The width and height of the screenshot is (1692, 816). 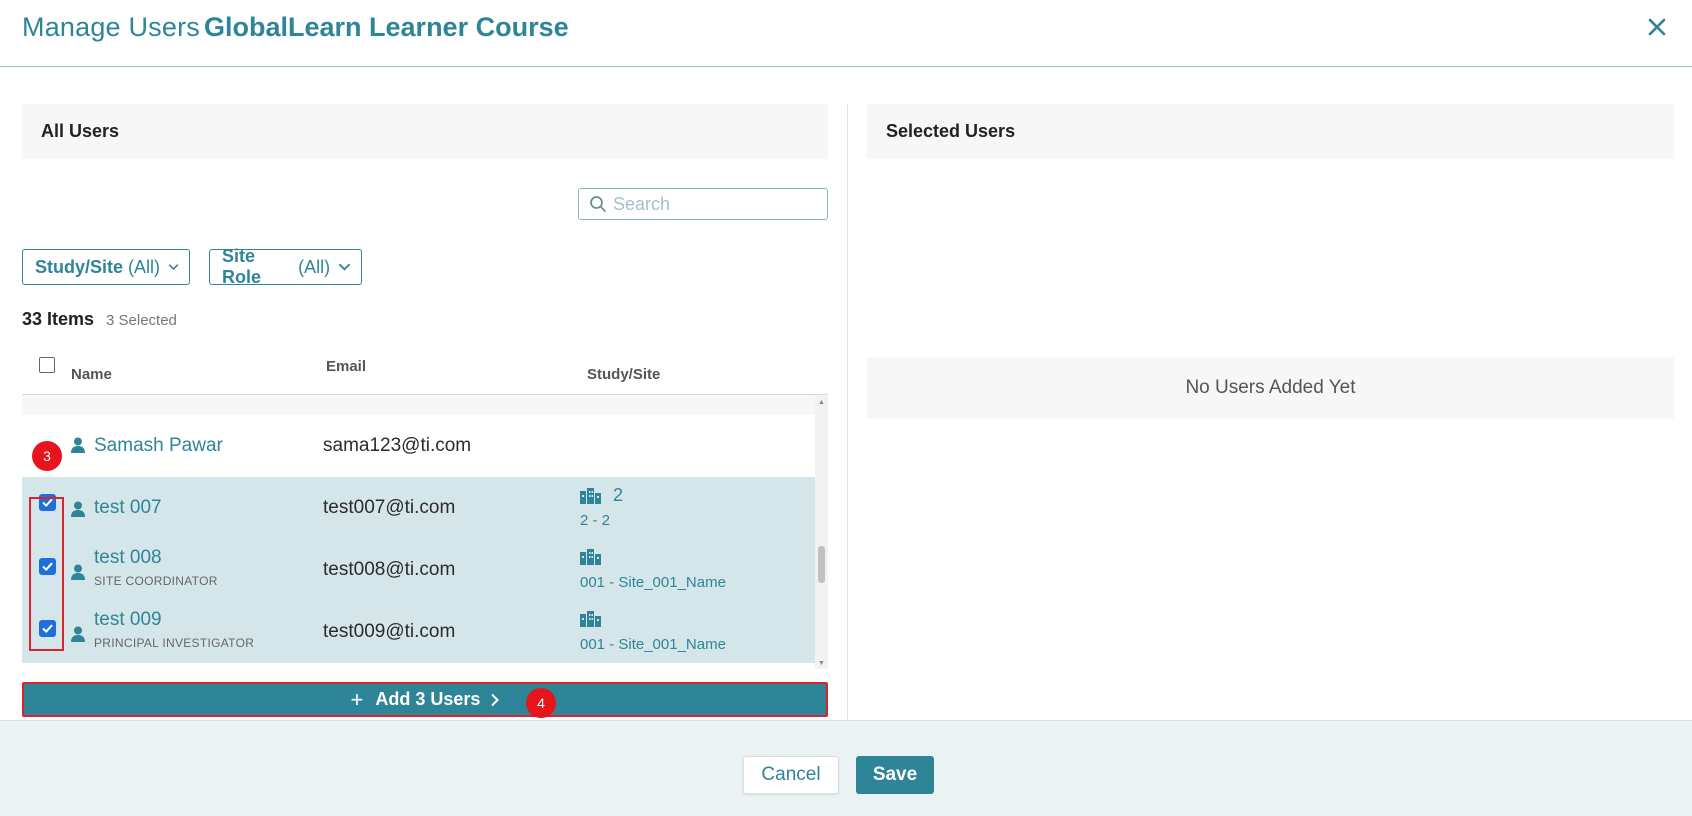 I want to click on filter-label: Study/Site, so click(x=79, y=266).